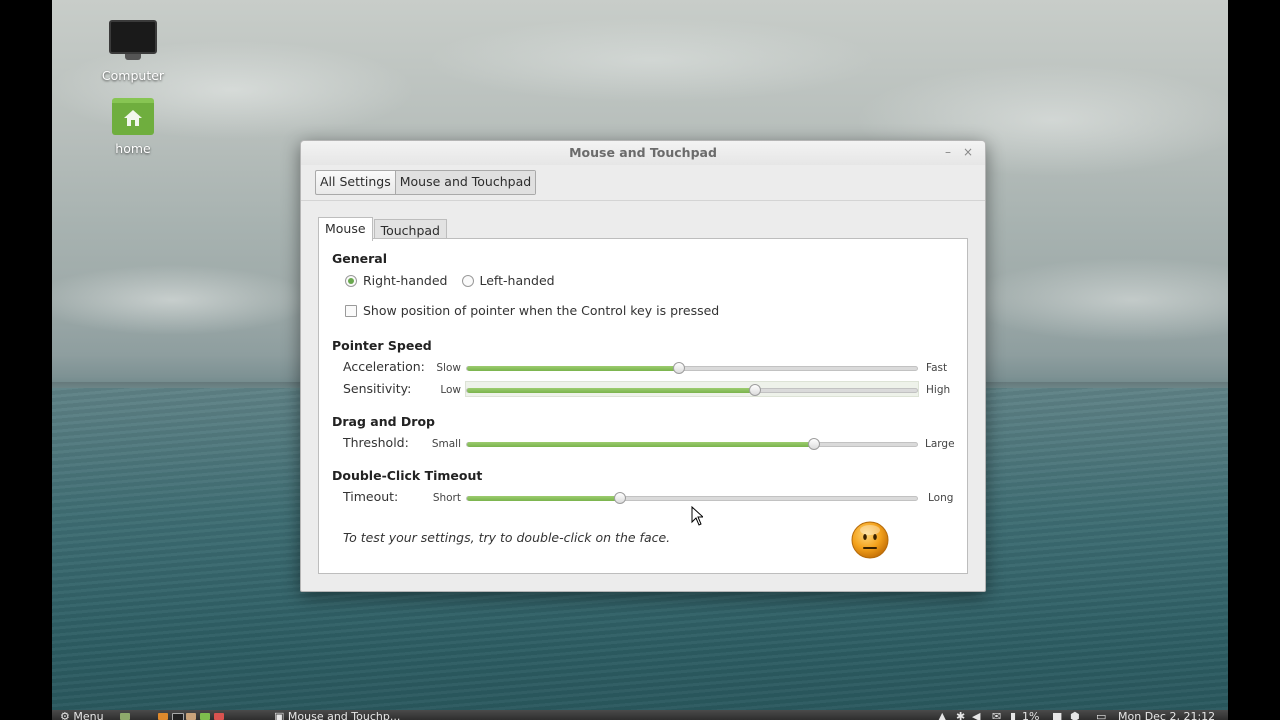 The height and width of the screenshot is (720, 1280). Describe the element at coordinates (813, 444) in the screenshot. I see `threshold-slider-handle` at that location.